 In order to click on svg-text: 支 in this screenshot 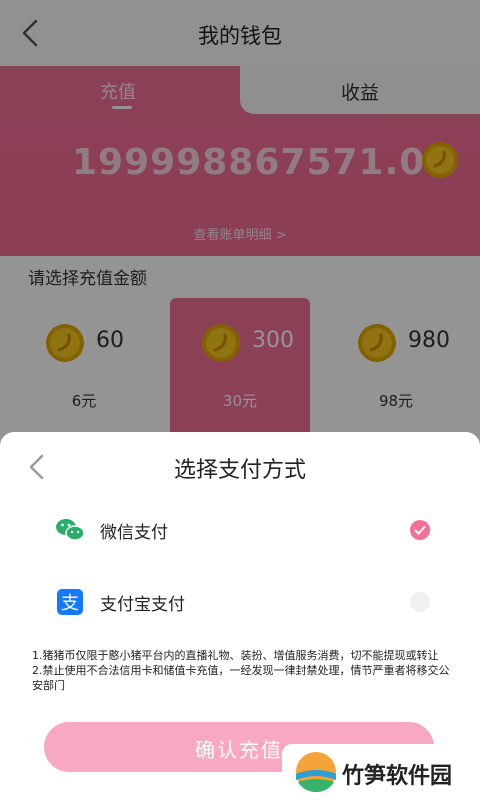, I will do `click(70, 603)`.